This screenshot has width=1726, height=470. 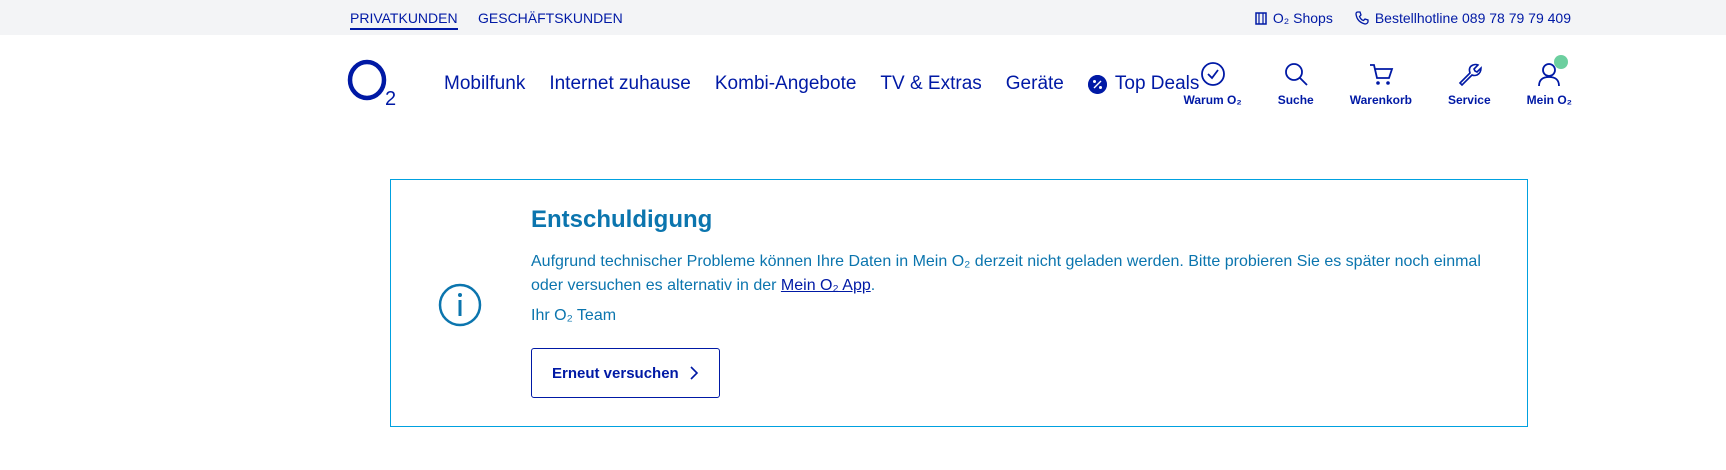 What do you see at coordinates (1381, 74) in the screenshot?
I see `cart-icon` at bounding box center [1381, 74].